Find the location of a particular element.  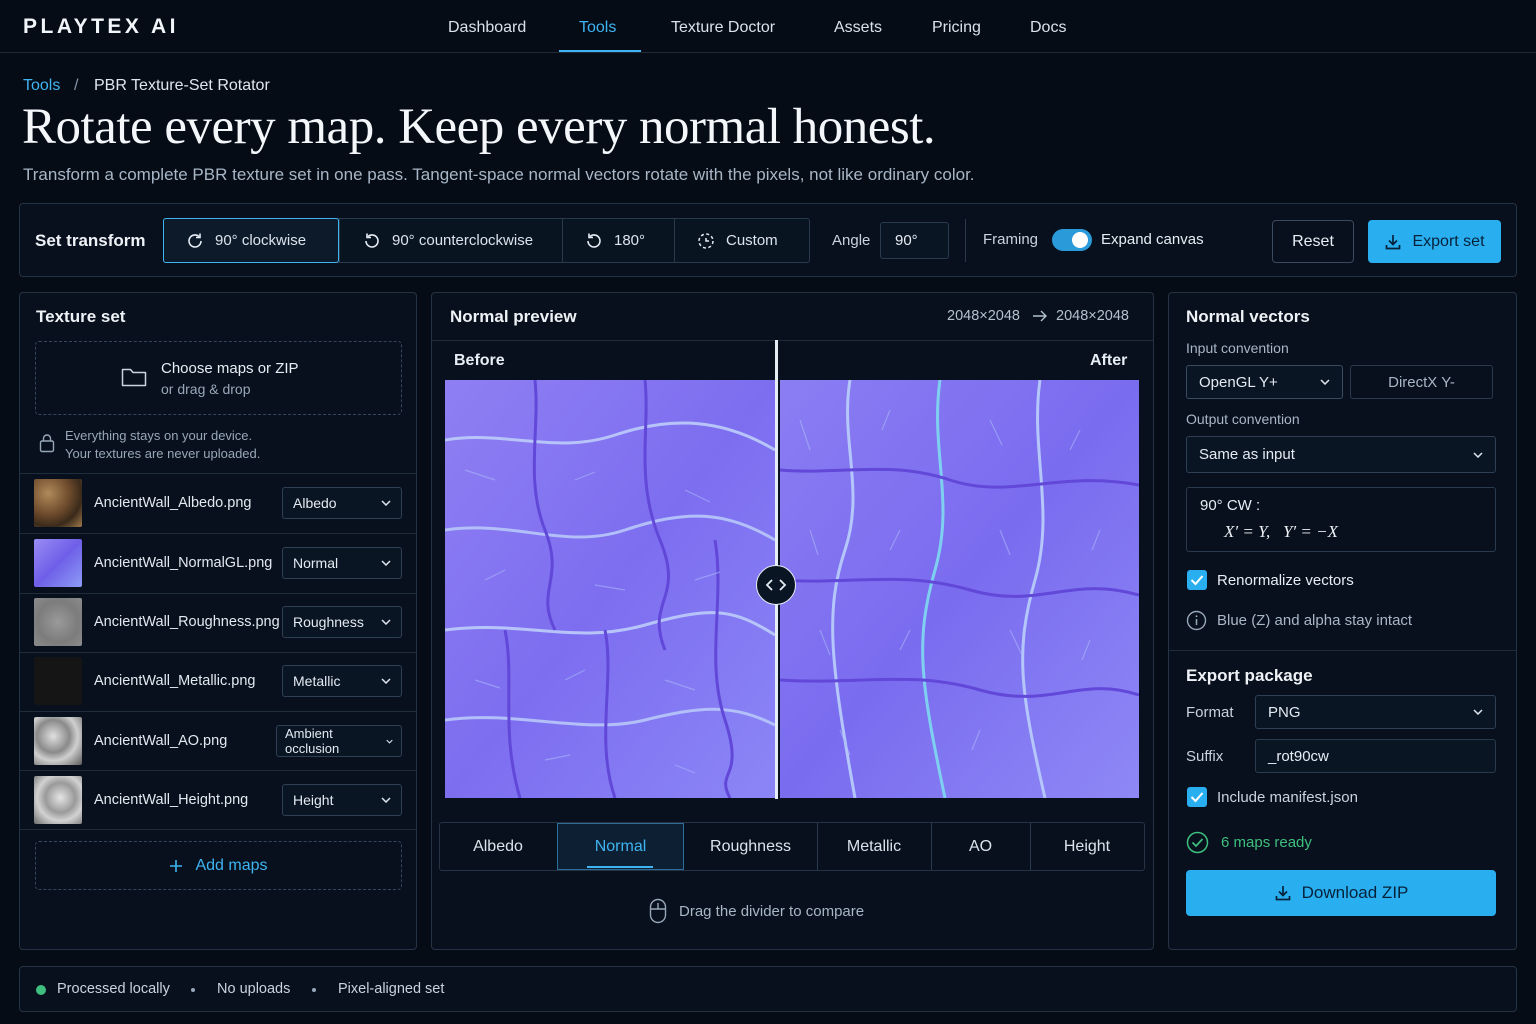

breadcrumb-tools: Tools is located at coordinates (41, 86).